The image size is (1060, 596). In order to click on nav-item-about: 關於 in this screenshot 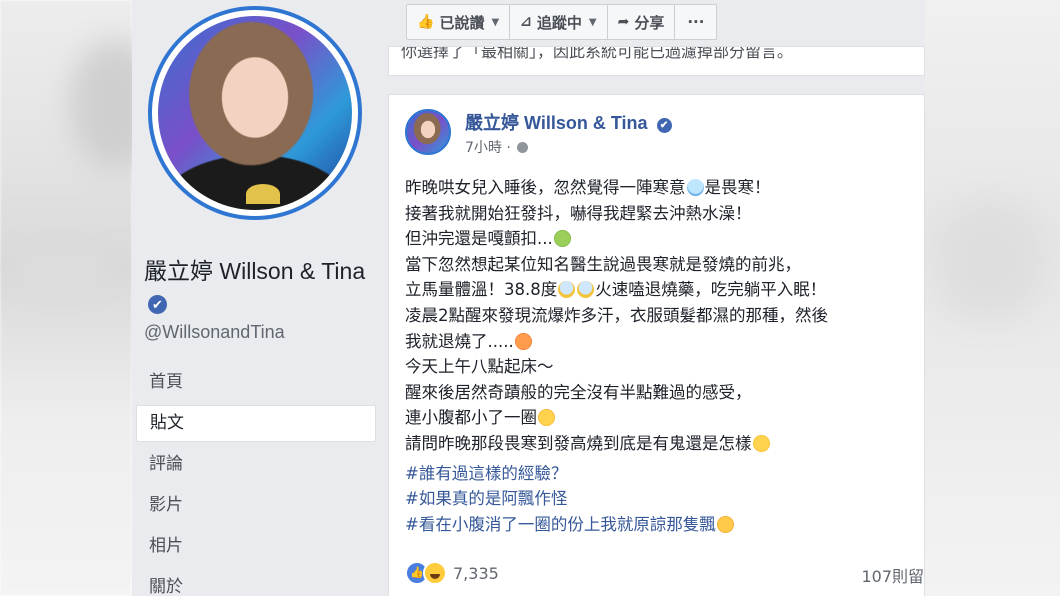, I will do `click(256, 582)`.